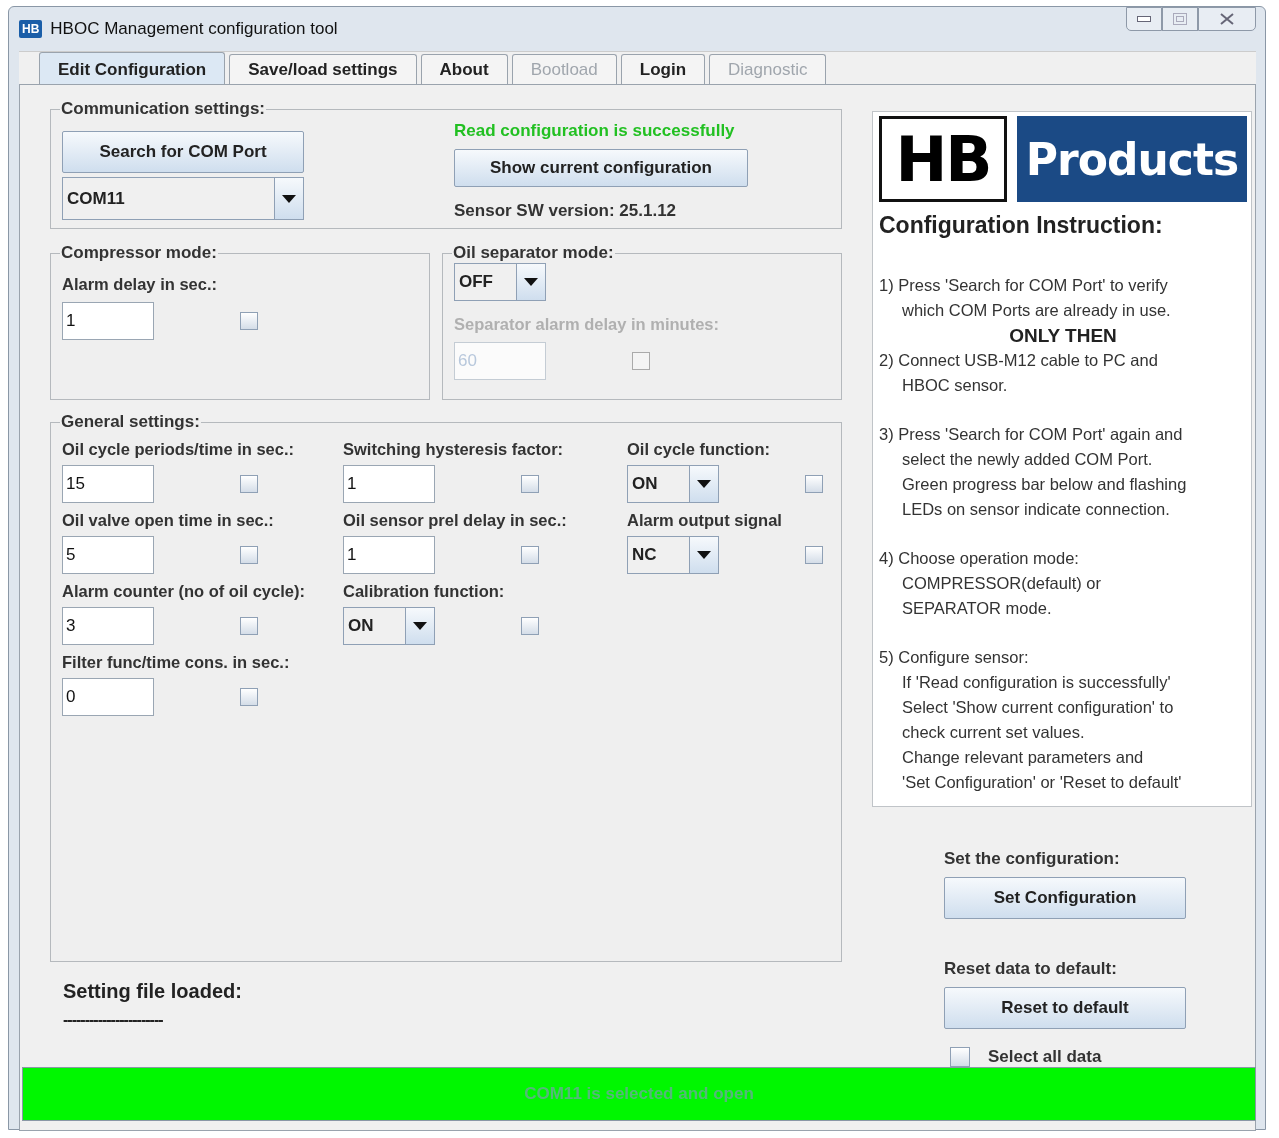  I want to click on close-icon, so click(1227, 19).